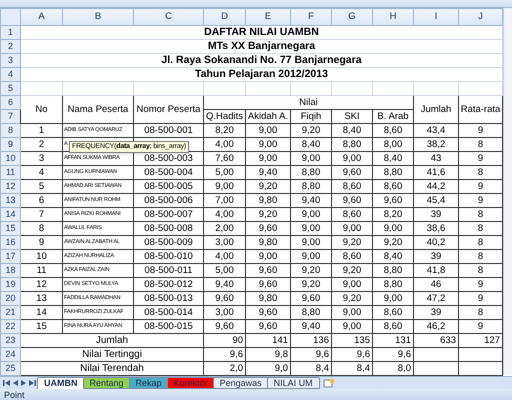  Describe the element at coordinates (23, 383) in the screenshot. I see `next-sheet-icon` at that location.